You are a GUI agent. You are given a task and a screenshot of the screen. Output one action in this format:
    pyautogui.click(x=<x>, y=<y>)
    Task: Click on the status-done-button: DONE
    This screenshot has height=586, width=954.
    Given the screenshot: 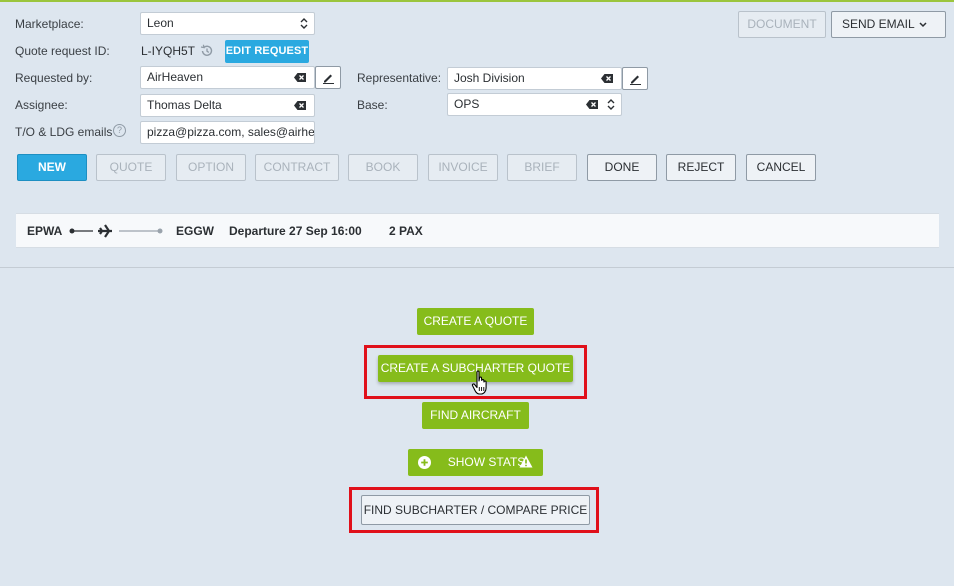 What is the action you would take?
    pyautogui.click(x=622, y=167)
    